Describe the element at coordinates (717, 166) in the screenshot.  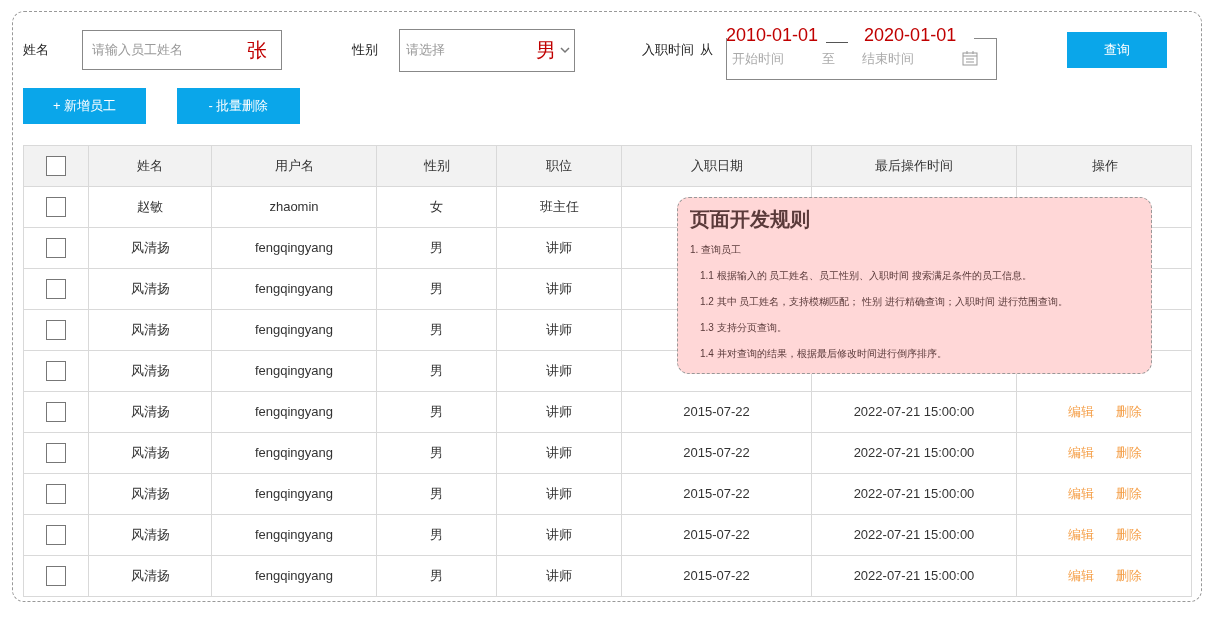
I see `column-header: 入职日期` at that location.